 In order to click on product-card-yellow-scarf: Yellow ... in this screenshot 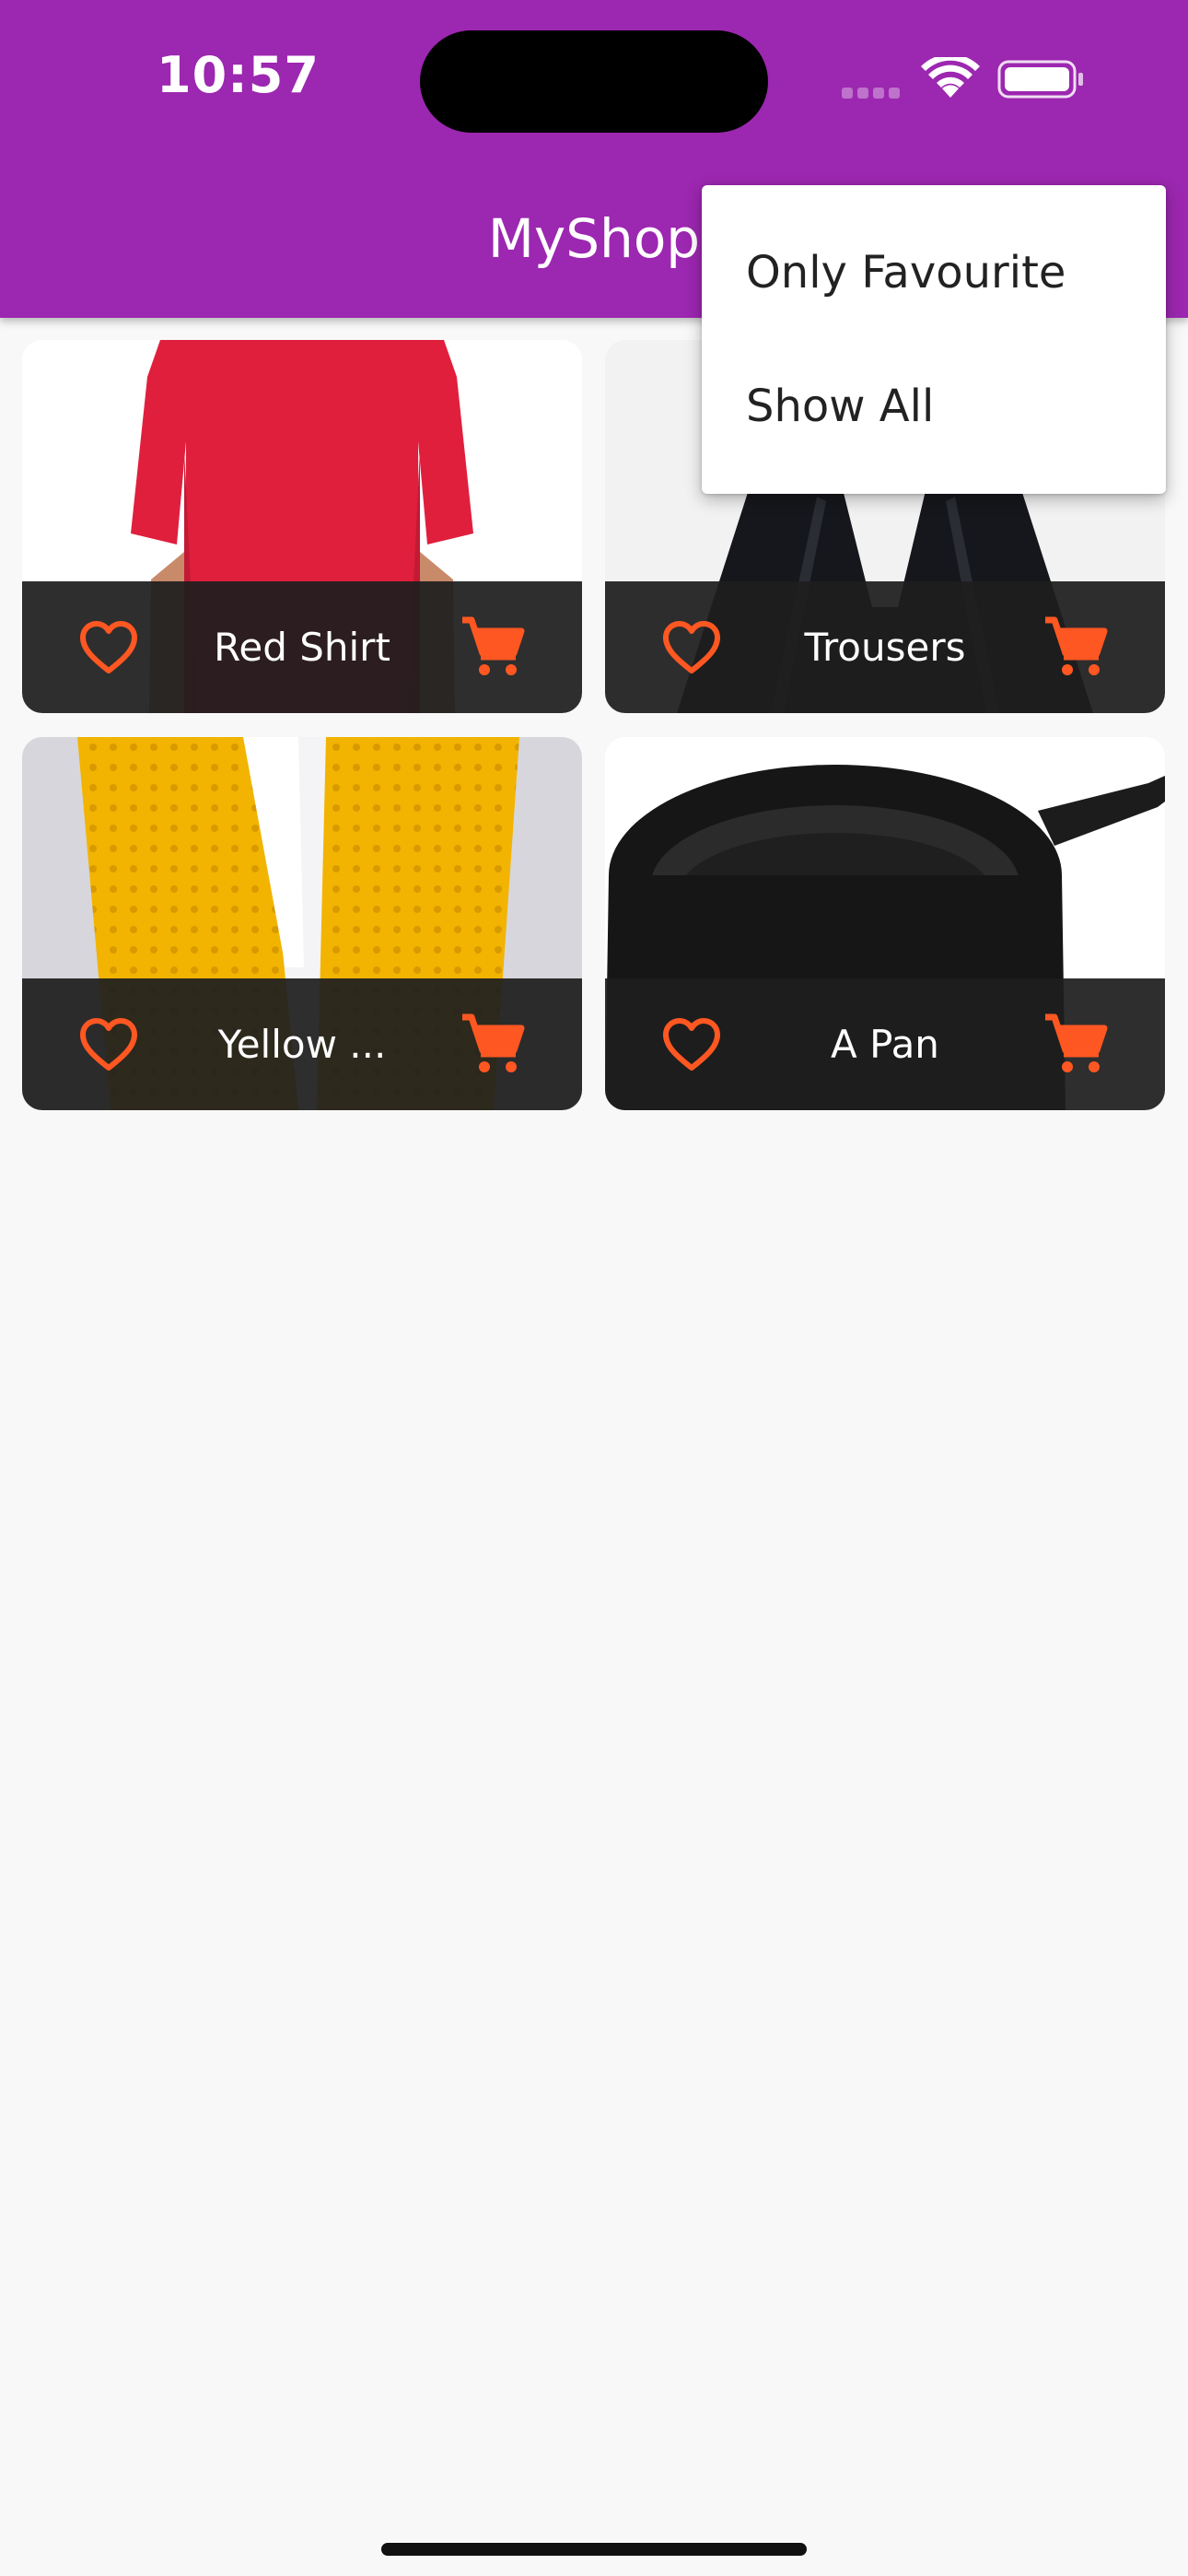, I will do `click(302, 923)`.